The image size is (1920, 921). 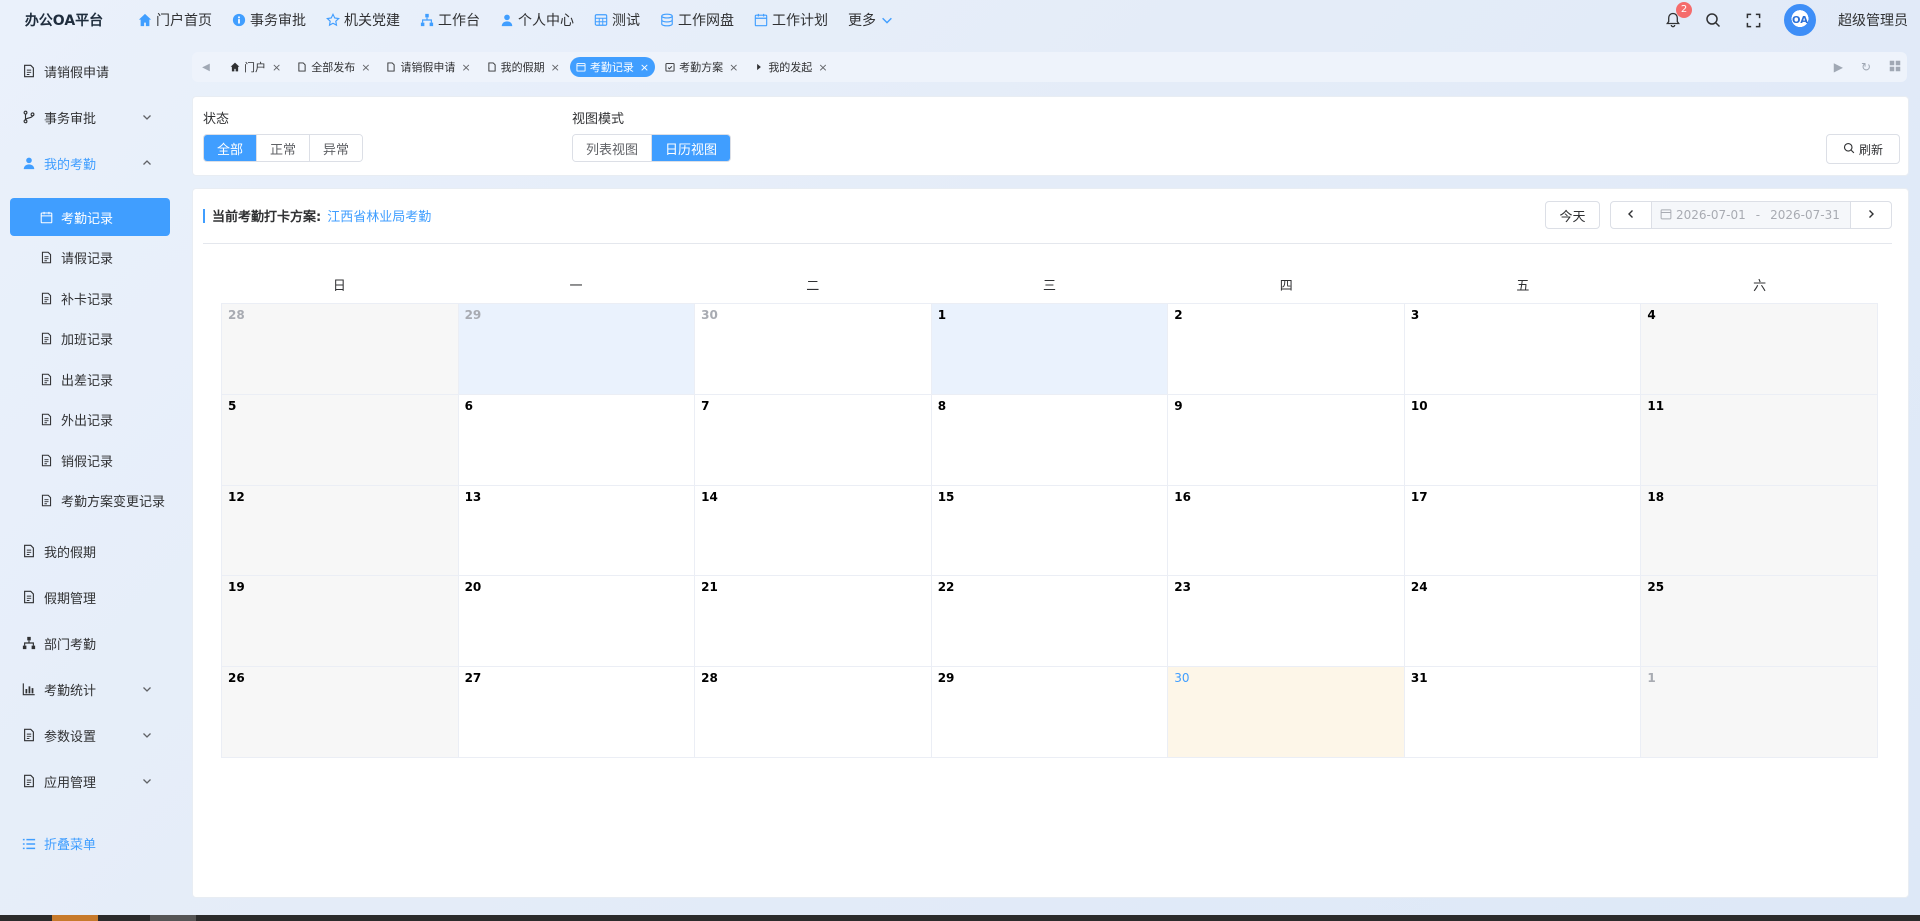 What do you see at coordinates (813, 531) in the screenshot?
I see `calendar-day: 14` at bounding box center [813, 531].